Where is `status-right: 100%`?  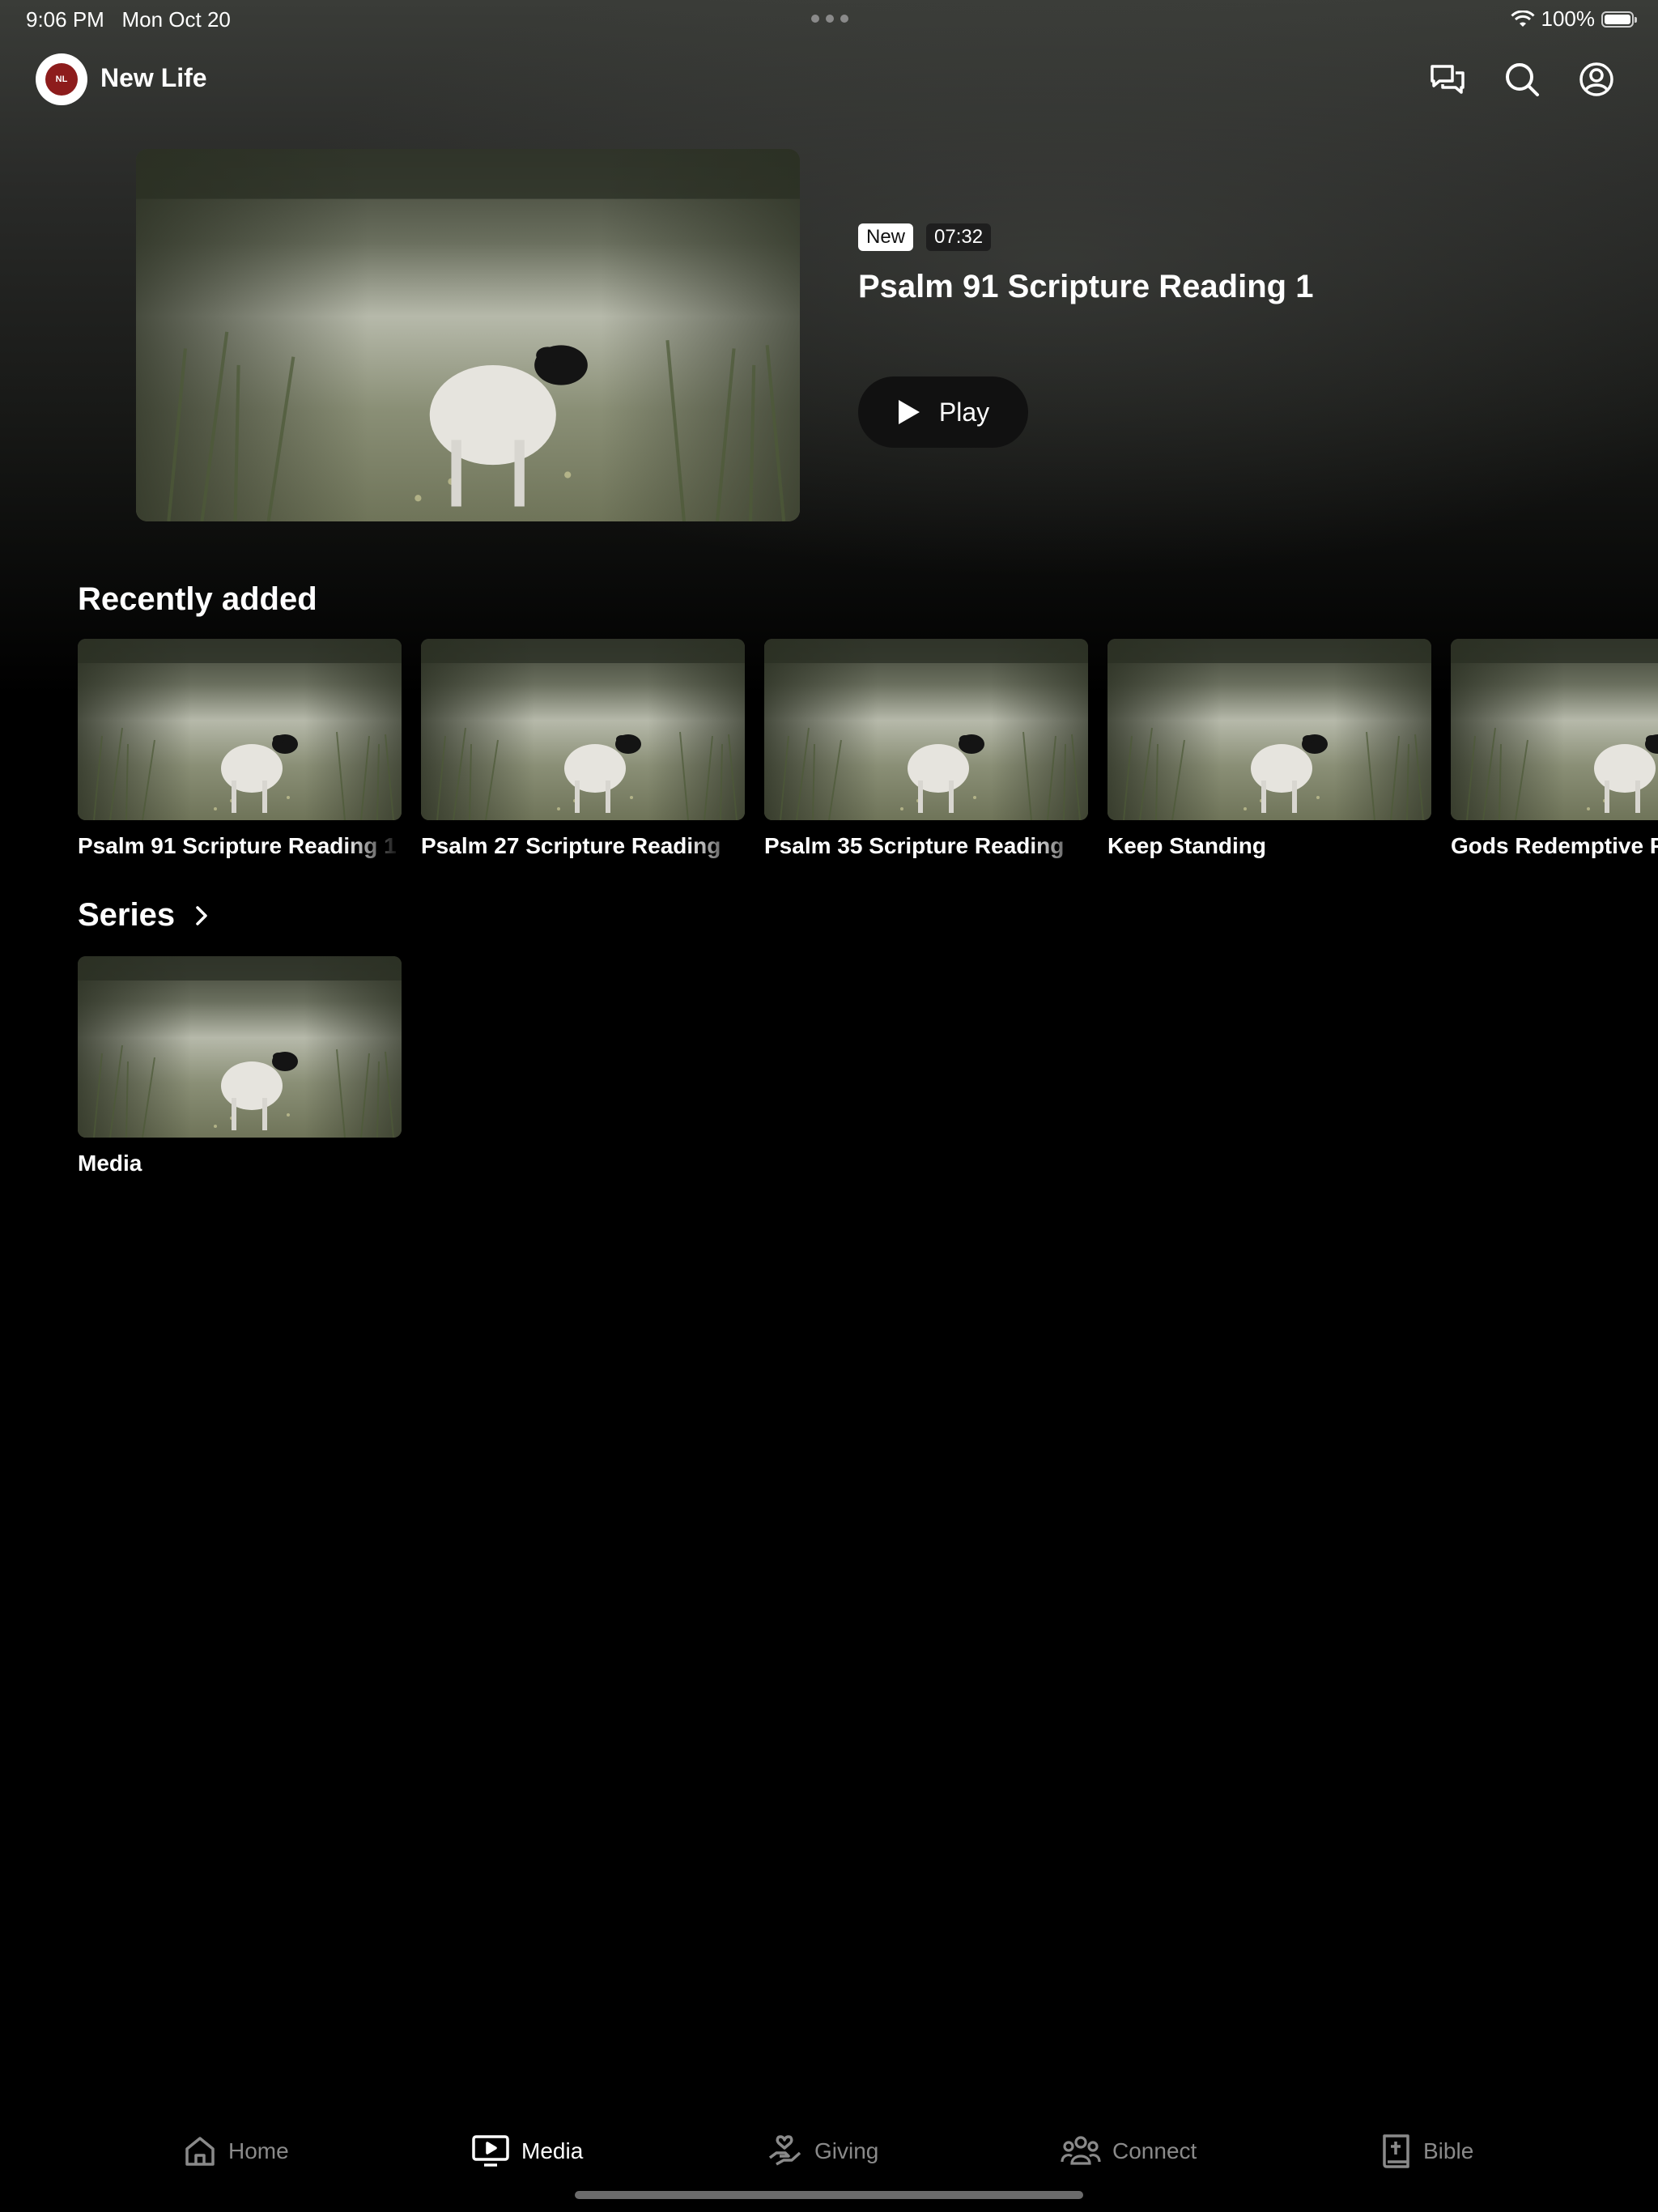
status-right: 100% is located at coordinates (1573, 19).